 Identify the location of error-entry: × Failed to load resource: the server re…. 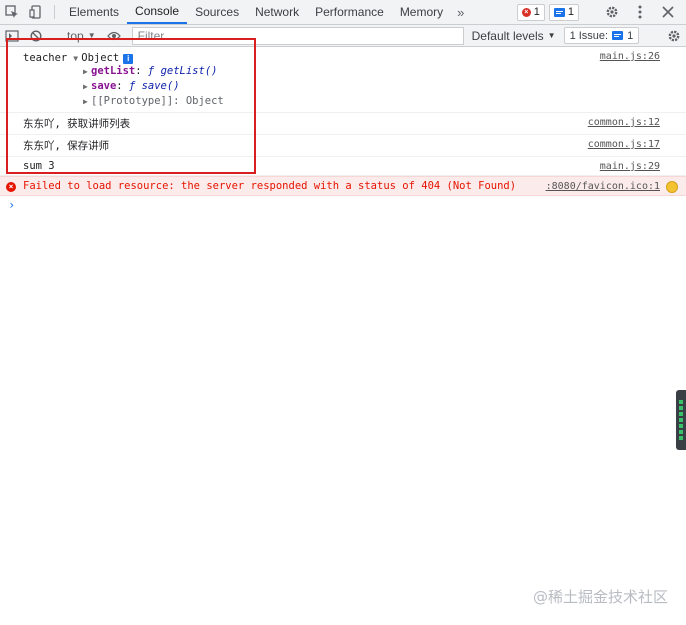
(343, 186).